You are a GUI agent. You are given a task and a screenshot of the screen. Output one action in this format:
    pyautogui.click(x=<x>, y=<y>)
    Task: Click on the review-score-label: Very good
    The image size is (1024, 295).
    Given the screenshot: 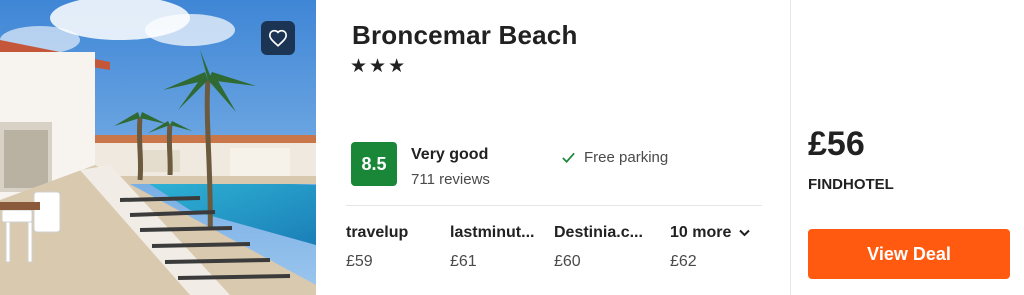 What is the action you would take?
    pyautogui.click(x=450, y=154)
    